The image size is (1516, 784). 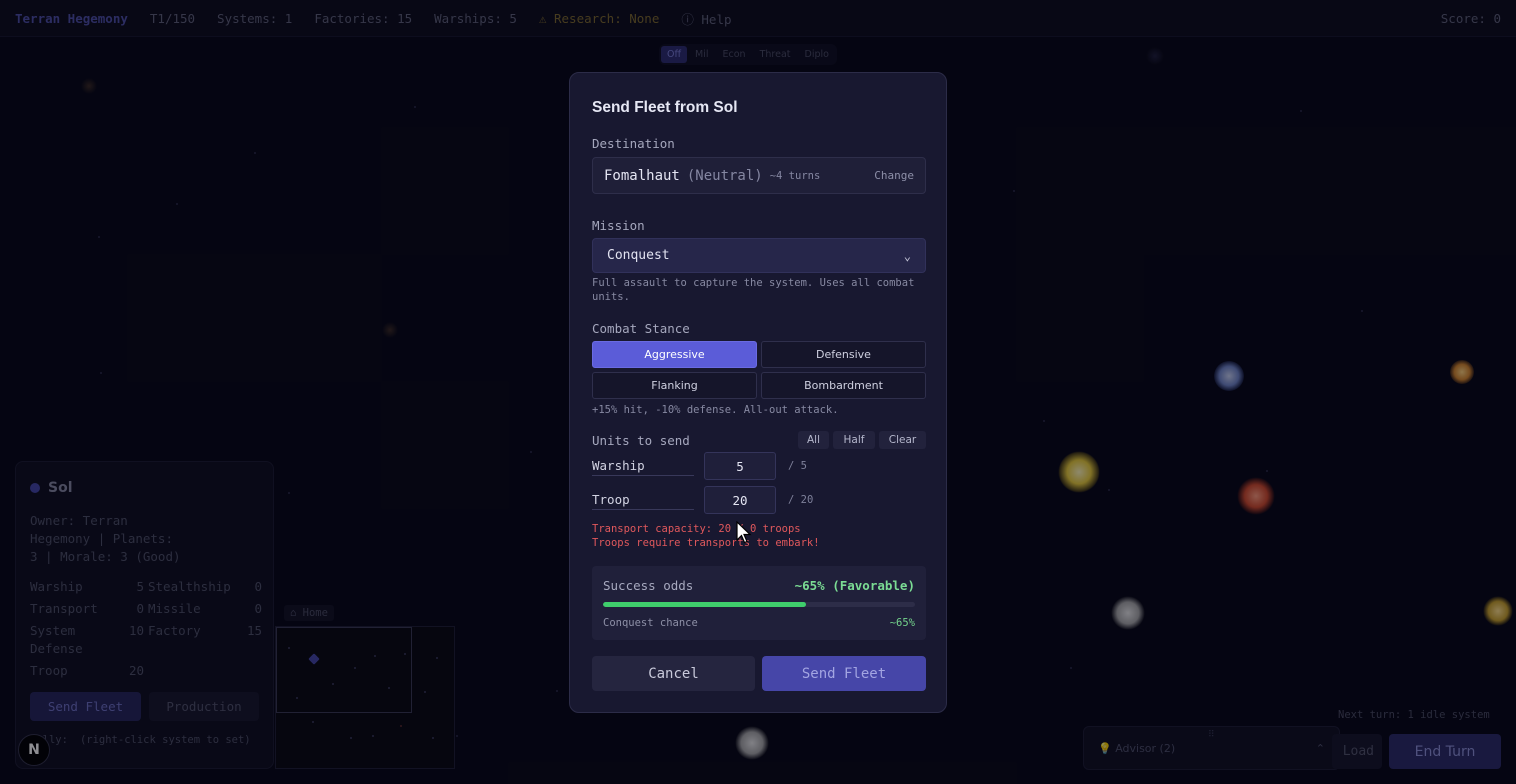 I want to click on mission-select: Conquest ⌄, so click(x=759, y=255).